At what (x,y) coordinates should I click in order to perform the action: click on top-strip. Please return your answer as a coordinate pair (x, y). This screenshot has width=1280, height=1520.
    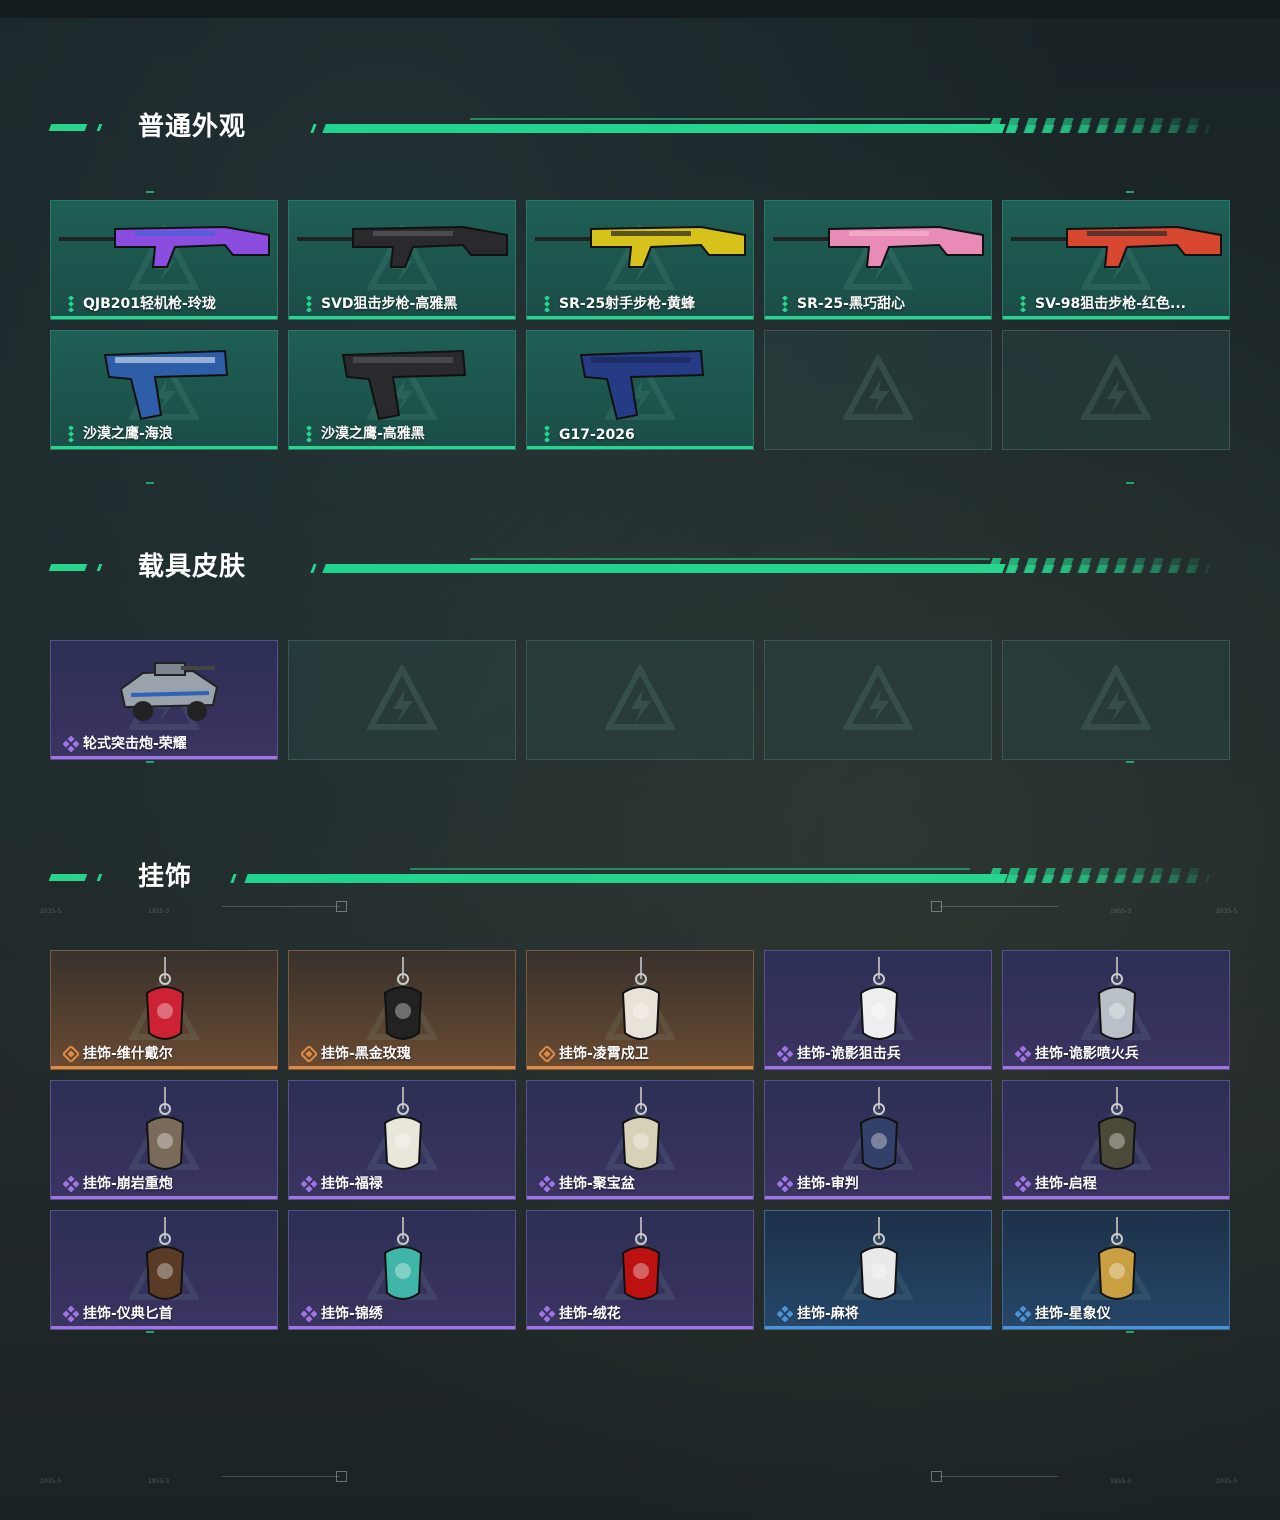
    Looking at the image, I should click on (640, 9).